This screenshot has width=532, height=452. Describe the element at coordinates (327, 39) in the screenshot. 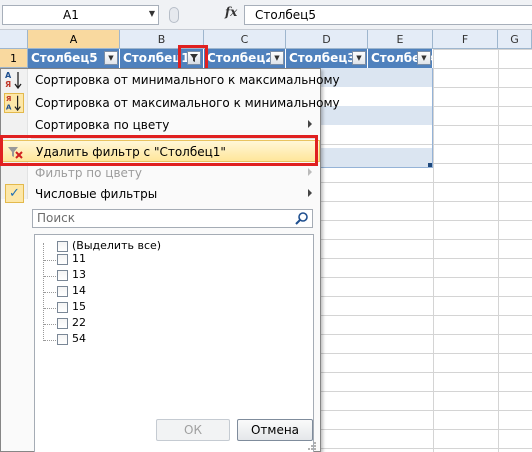

I see `column-header-d: D` at that location.